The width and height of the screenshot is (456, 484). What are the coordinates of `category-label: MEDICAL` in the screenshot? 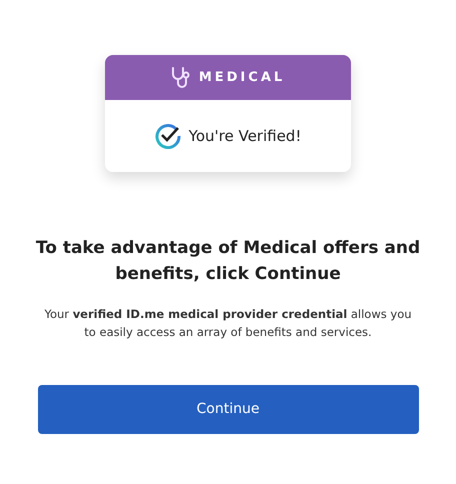 It's located at (242, 77).